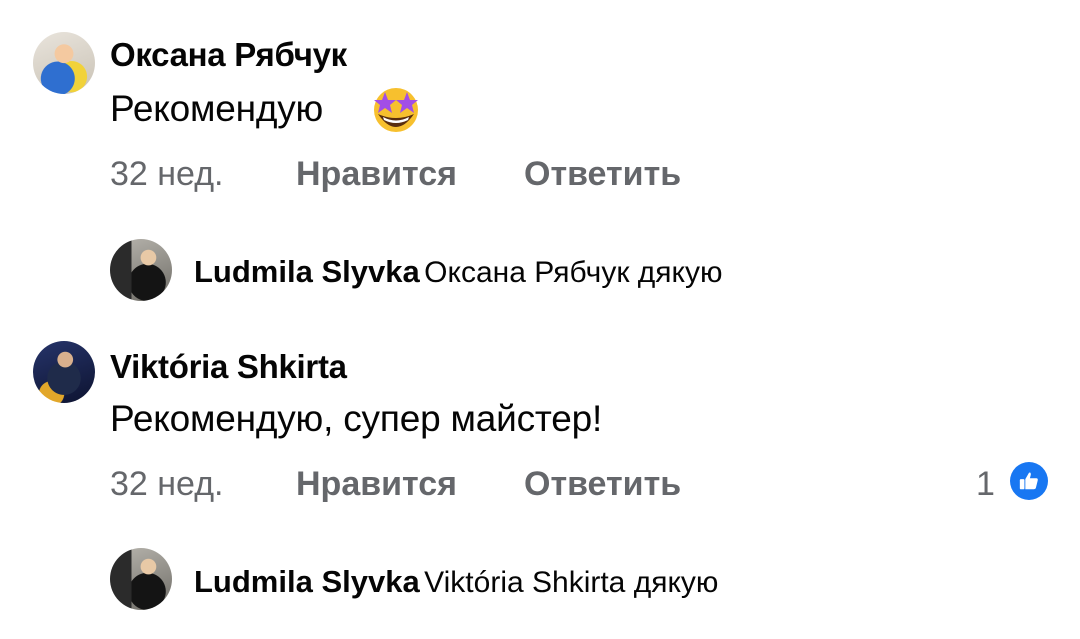 Image resolution: width=1080 pixels, height=639 pixels. I want to click on reaction-count: 1, so click(985, 484).